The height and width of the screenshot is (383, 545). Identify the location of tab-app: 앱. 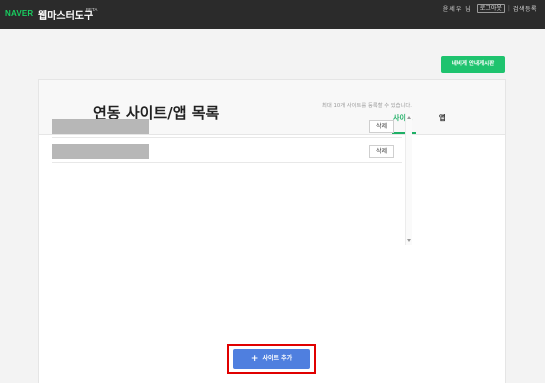
(442, 118).